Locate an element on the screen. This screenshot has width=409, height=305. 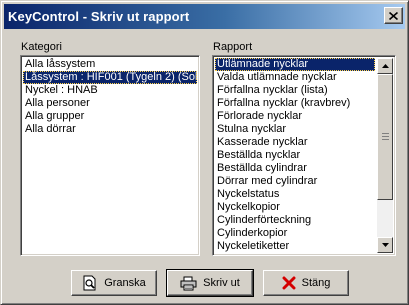
rapport-list-item: Stulna nycklar is located at coordinates (295, 129).